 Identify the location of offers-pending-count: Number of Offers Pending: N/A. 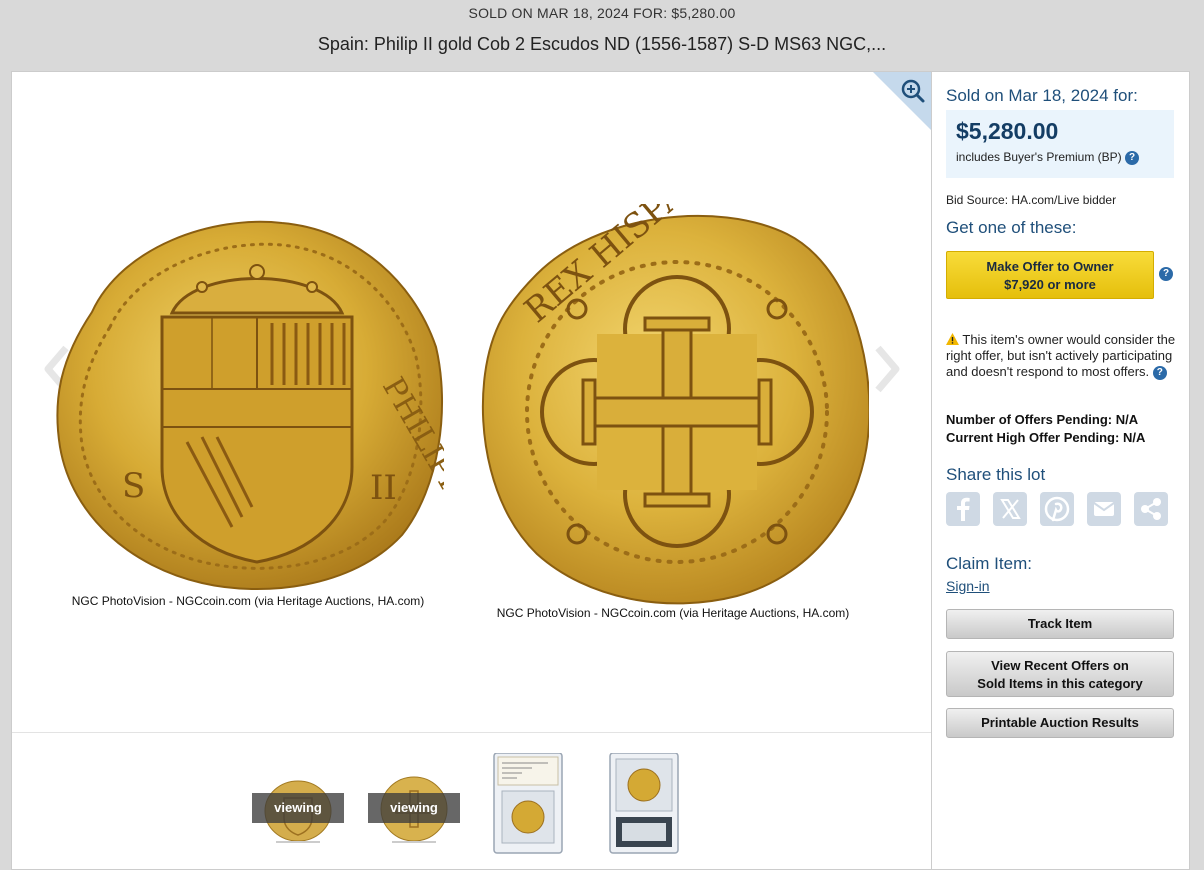
(1042, 419).